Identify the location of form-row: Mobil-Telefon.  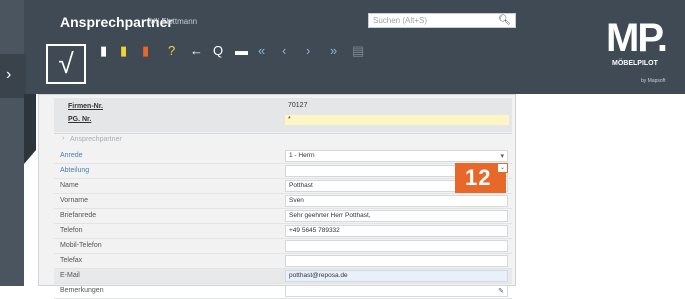
(283, 246).